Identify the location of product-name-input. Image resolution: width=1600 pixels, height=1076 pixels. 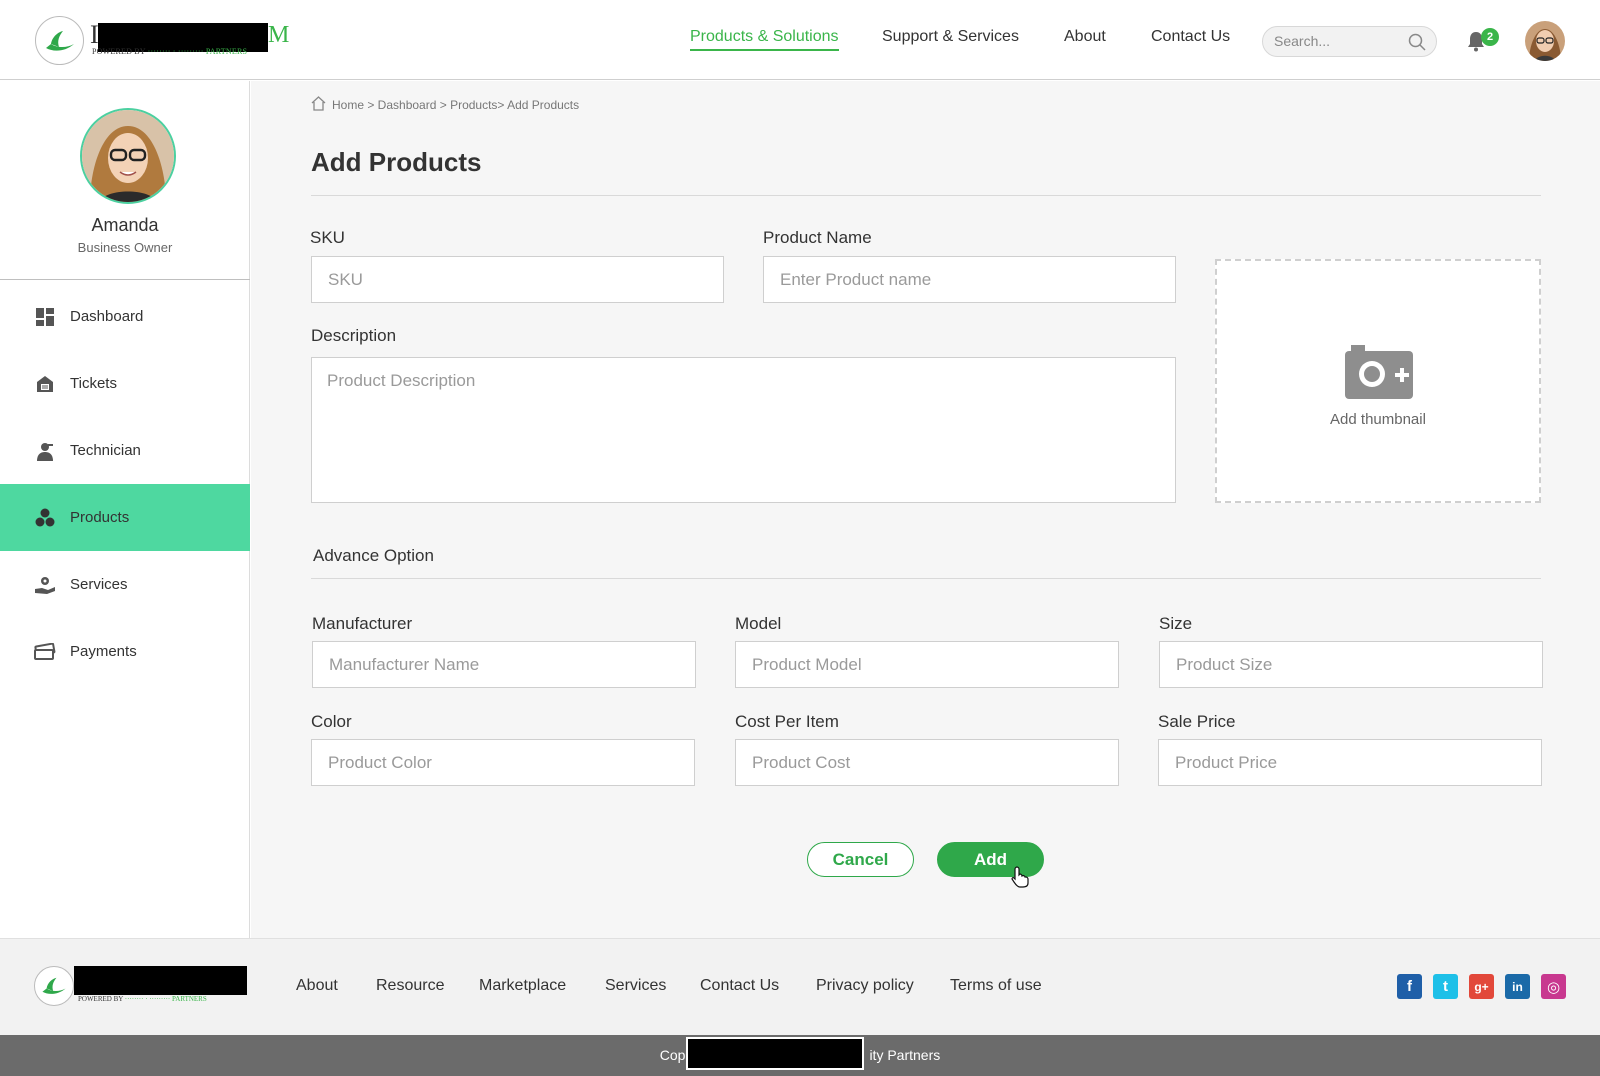
(969, 279).